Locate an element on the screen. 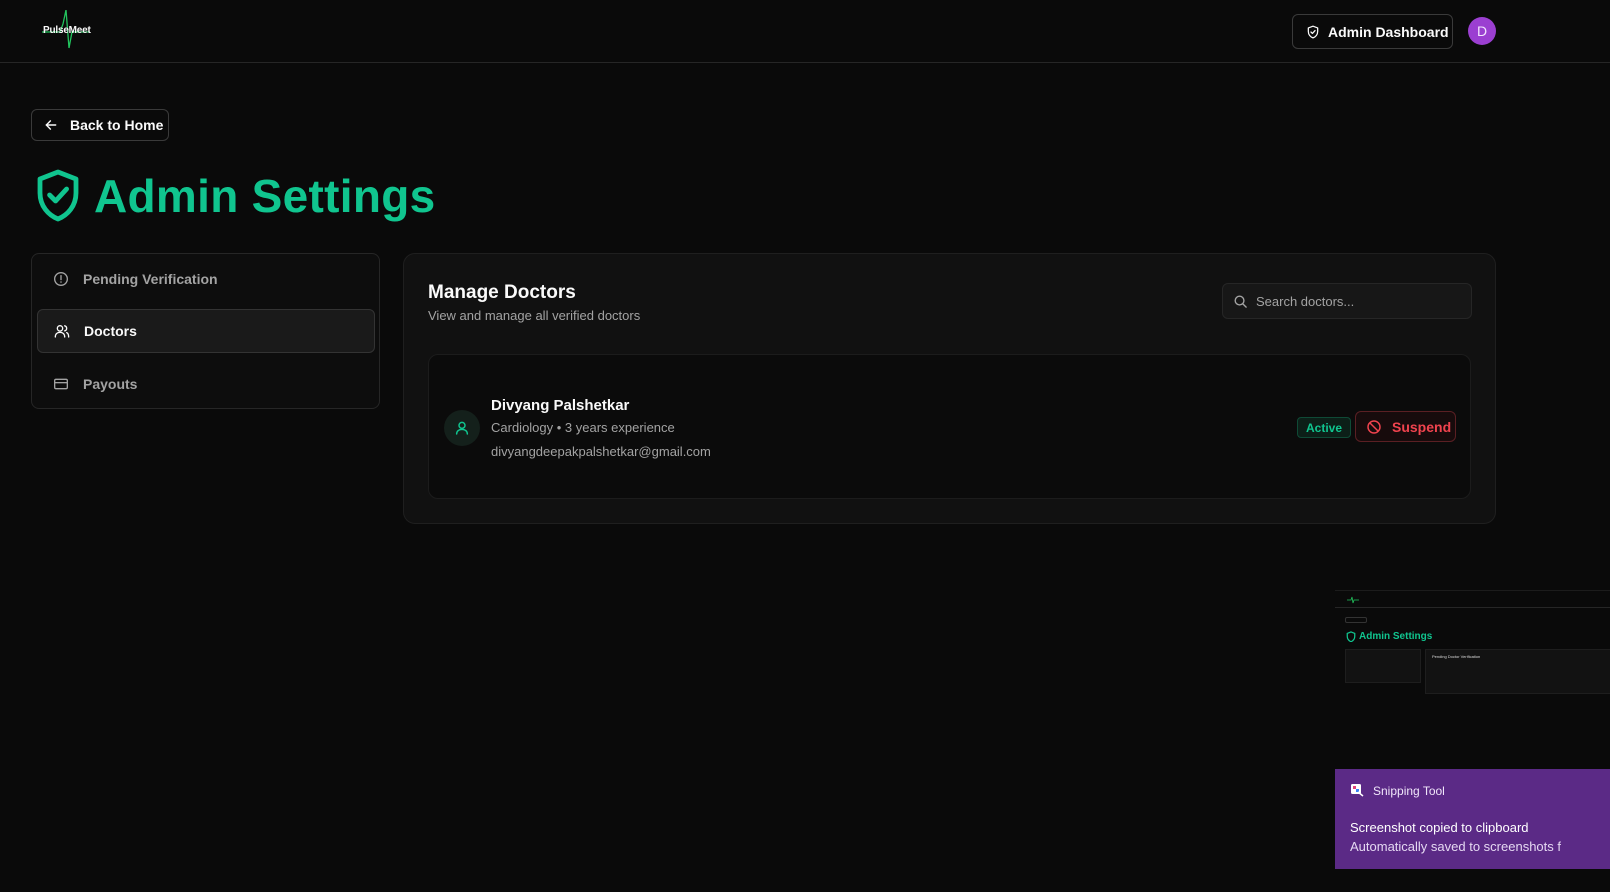  user-icon is located at coordinates (462, 428).